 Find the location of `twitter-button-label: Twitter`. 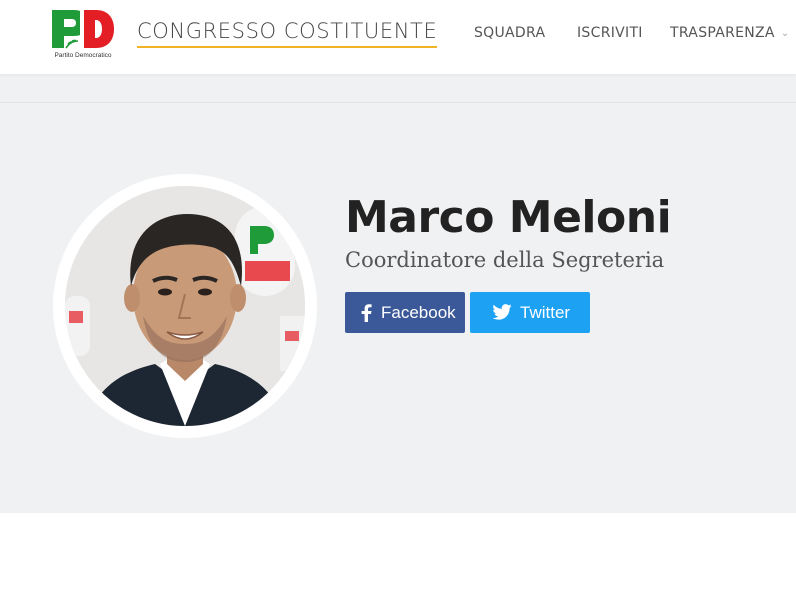

twitter-button-label: Twitter is located at coordinates (545, 312).